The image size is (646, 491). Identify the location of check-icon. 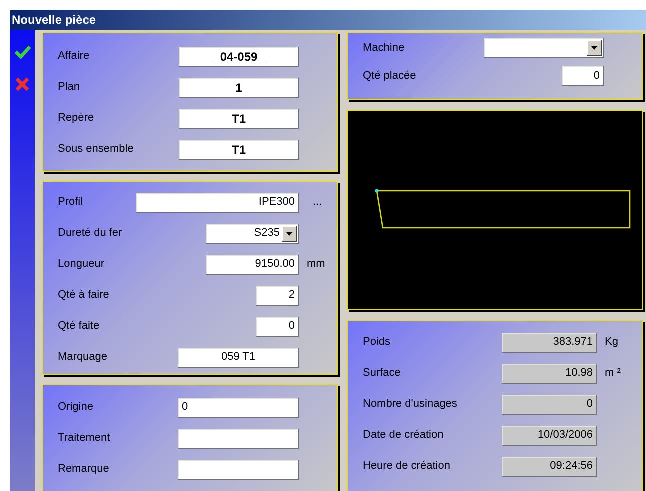
(22, 52).